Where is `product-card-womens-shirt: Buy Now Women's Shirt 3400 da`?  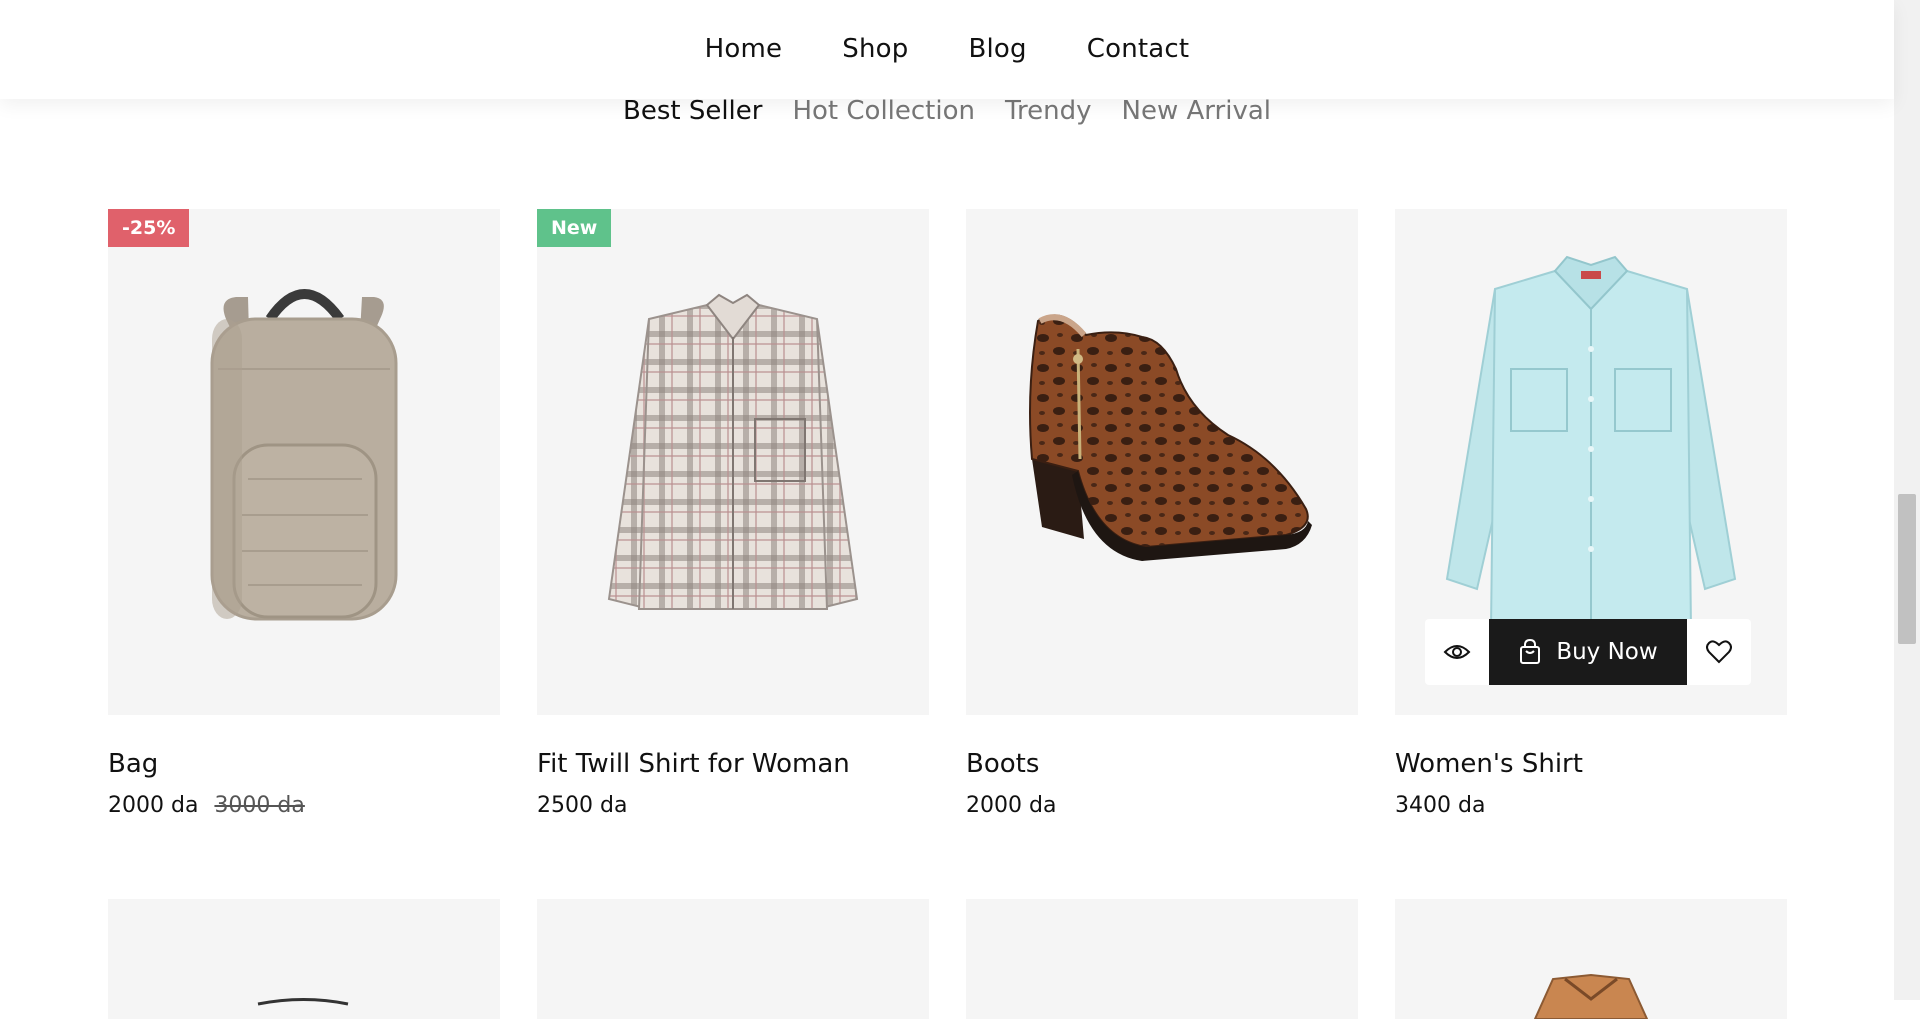 product-card-womens-shirt: Buy Now Women's Shirt 3400 da is located at coordinates (1591, 513).